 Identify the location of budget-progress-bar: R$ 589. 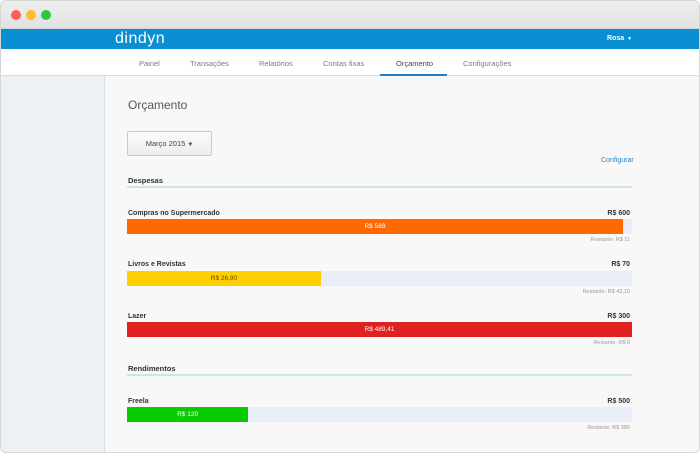
(379, 226).